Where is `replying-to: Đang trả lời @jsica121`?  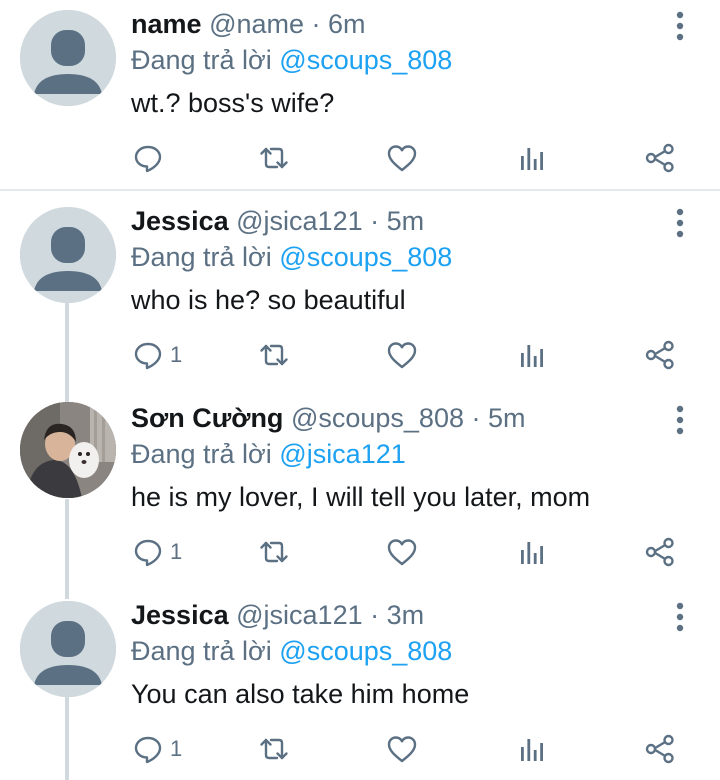
replying-to: Đang trả lời @jsica121 is located at coordinates (268, 454).